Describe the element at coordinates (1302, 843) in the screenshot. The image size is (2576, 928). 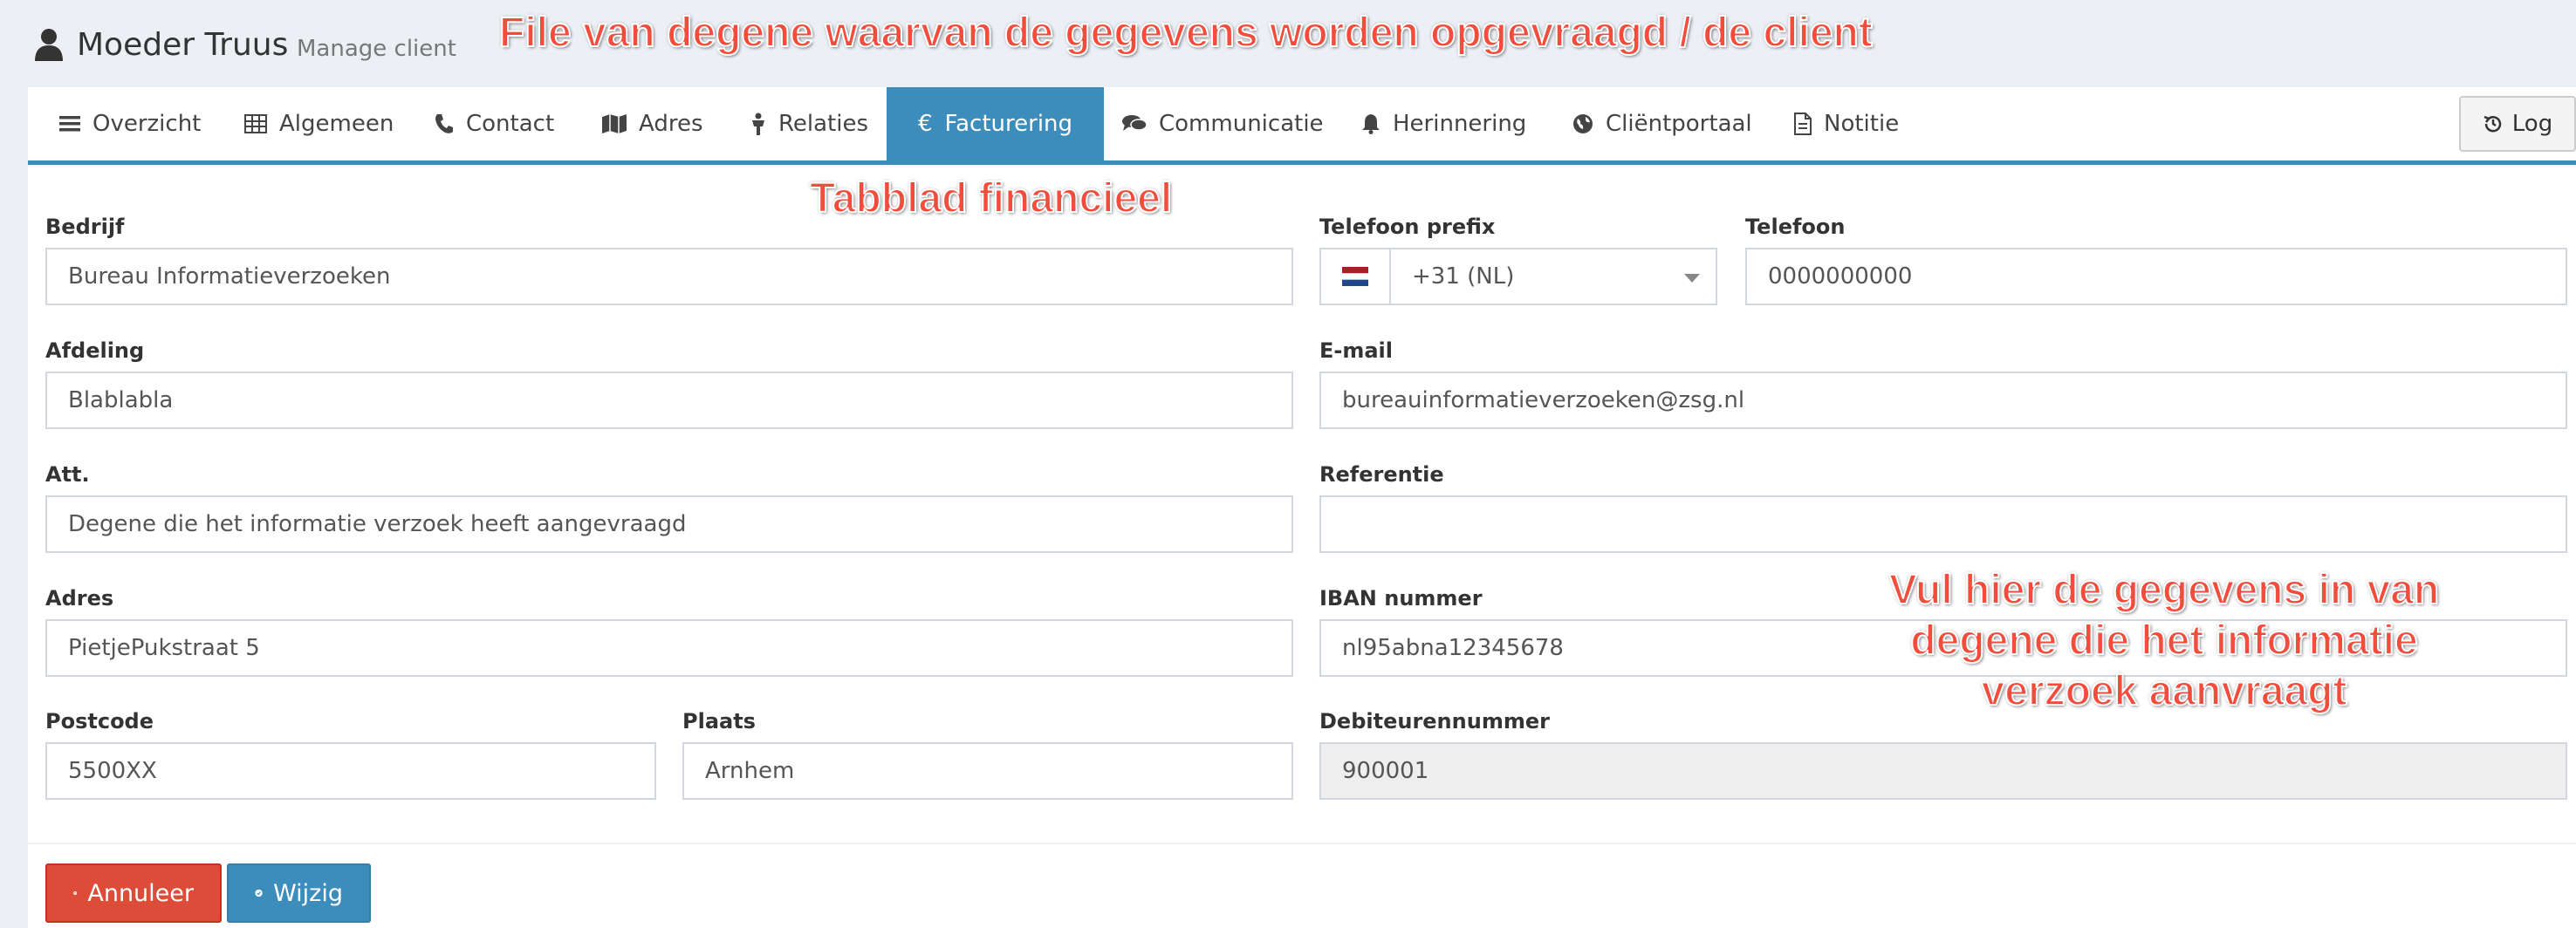
I see `form-divider` at that location.